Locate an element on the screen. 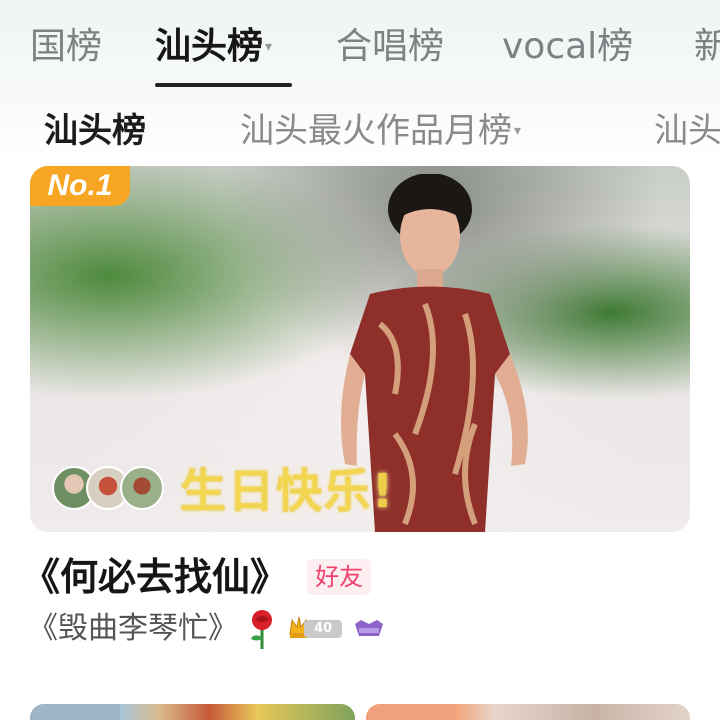  secondary-tab-bar: 汕头榜 汕头最火作品月榜 ▾ 汕头 is located at coordinates (360, 131).